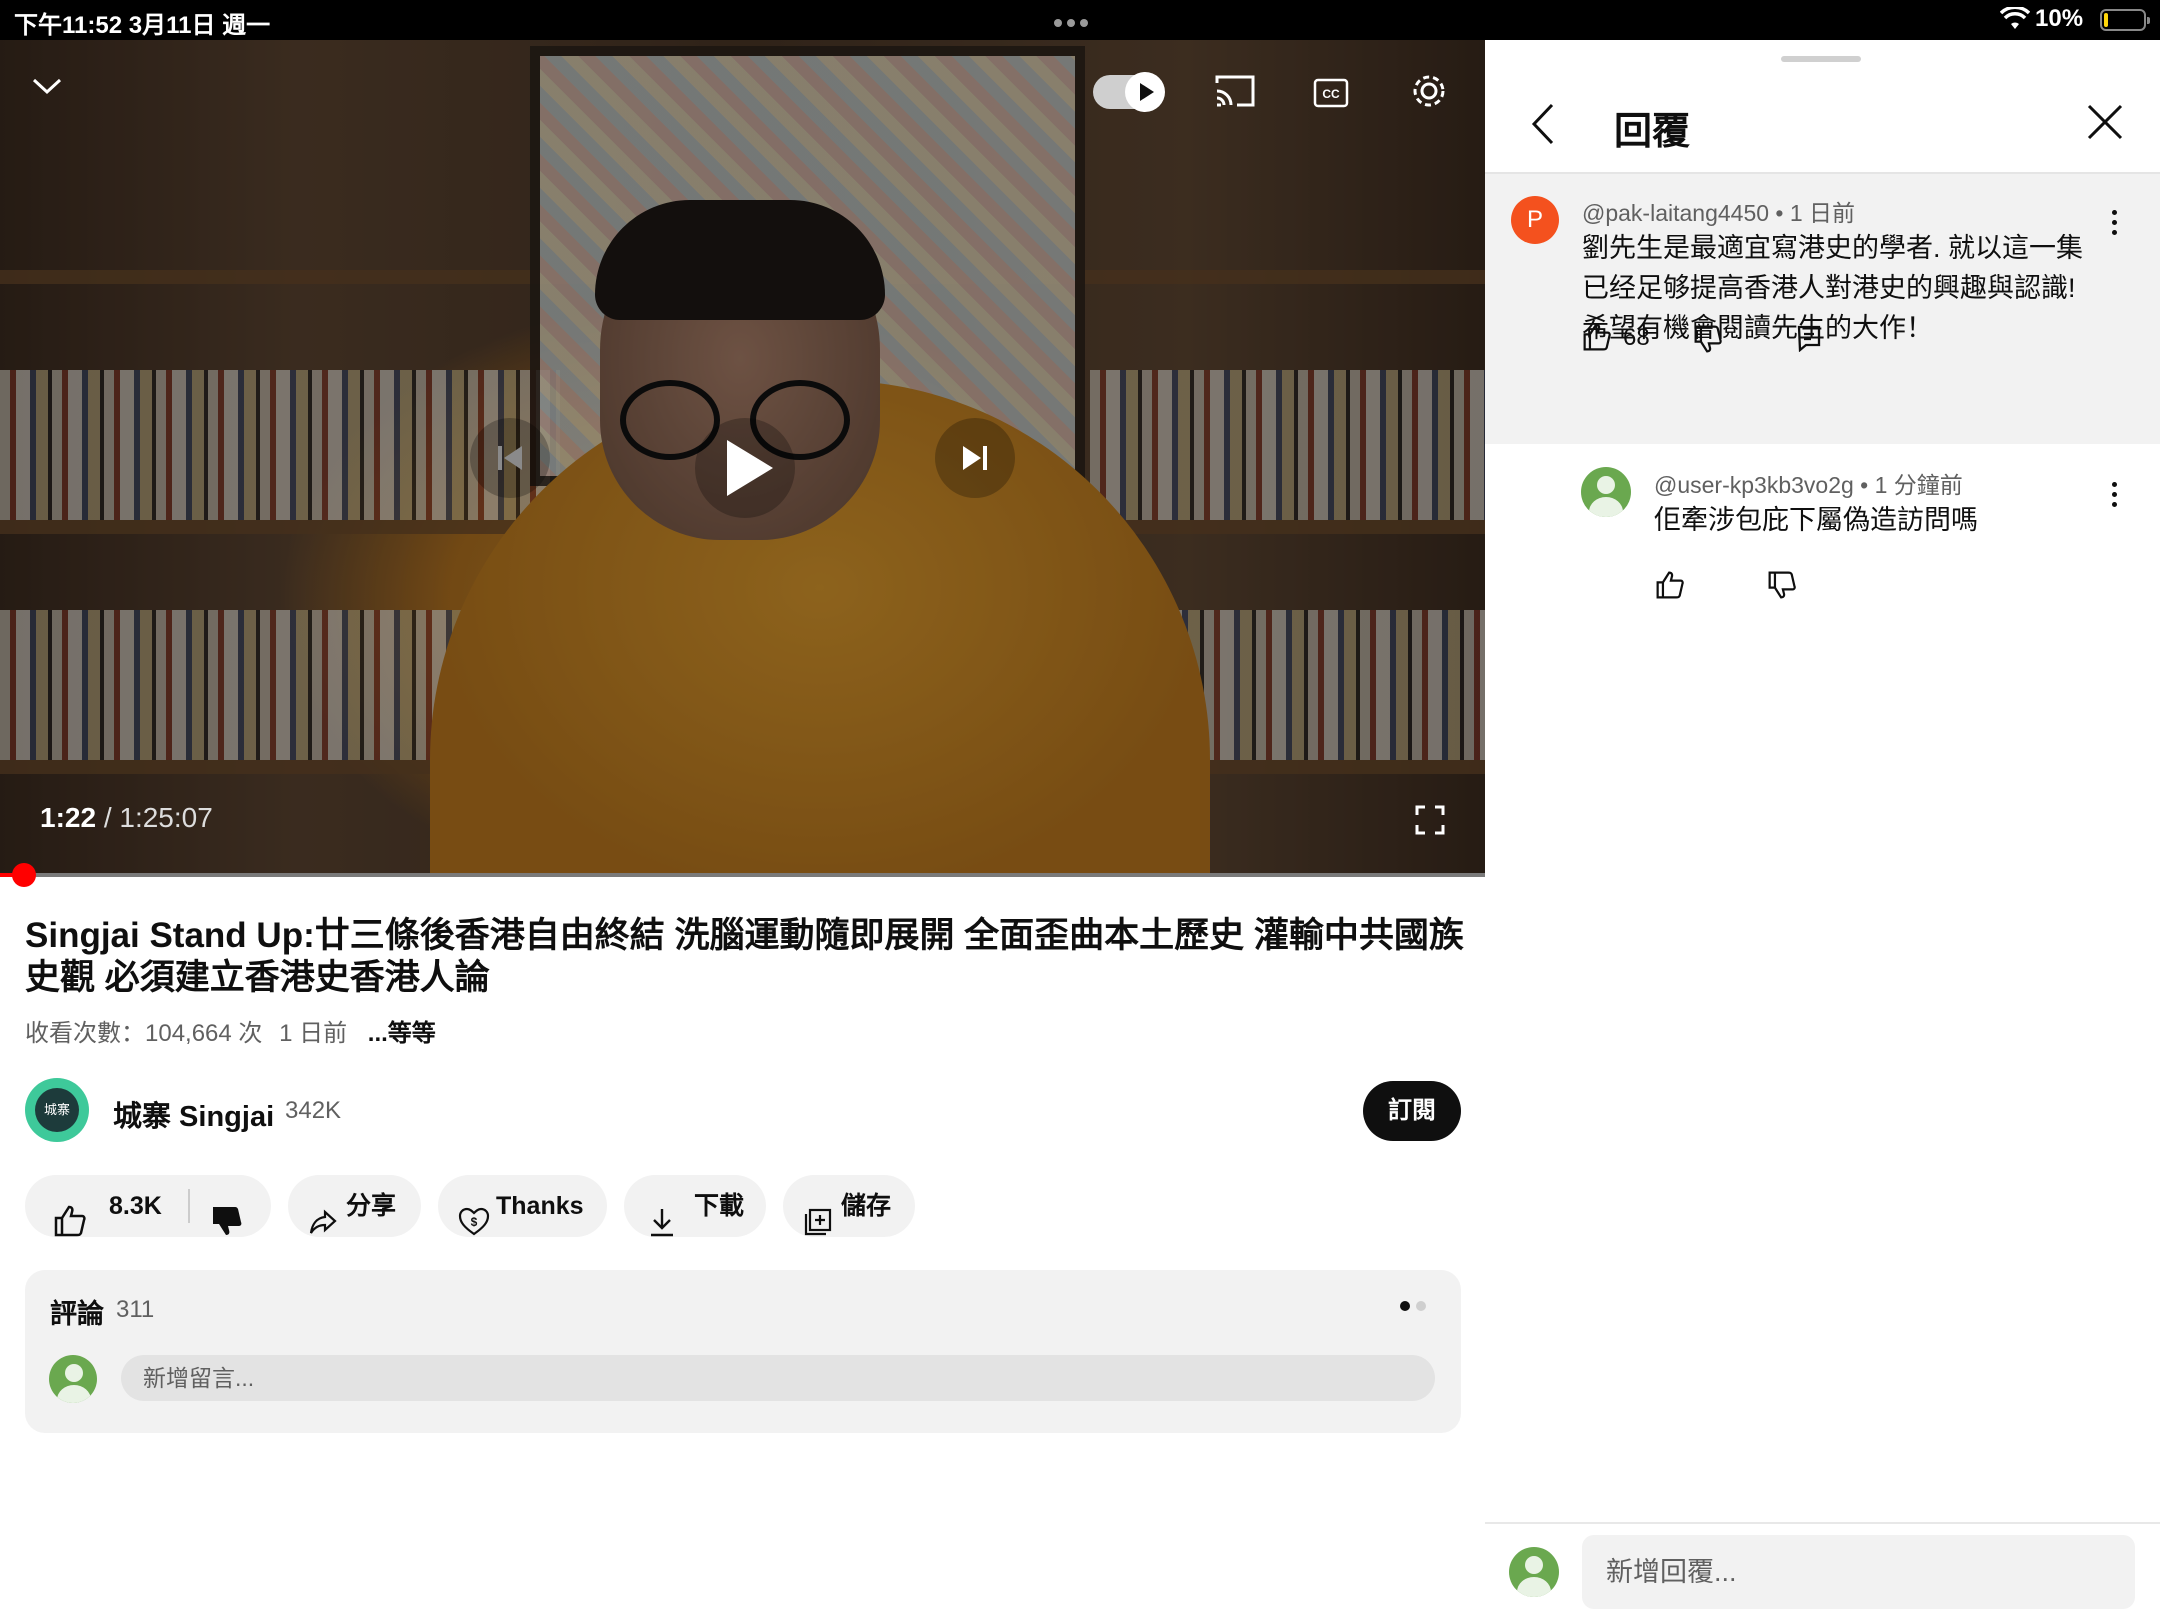  What do you see at coordinates (144, 1033) in the screenshot?
I see `view-count: 收看次數：104,664 次` at bounding box center [144, 1033].